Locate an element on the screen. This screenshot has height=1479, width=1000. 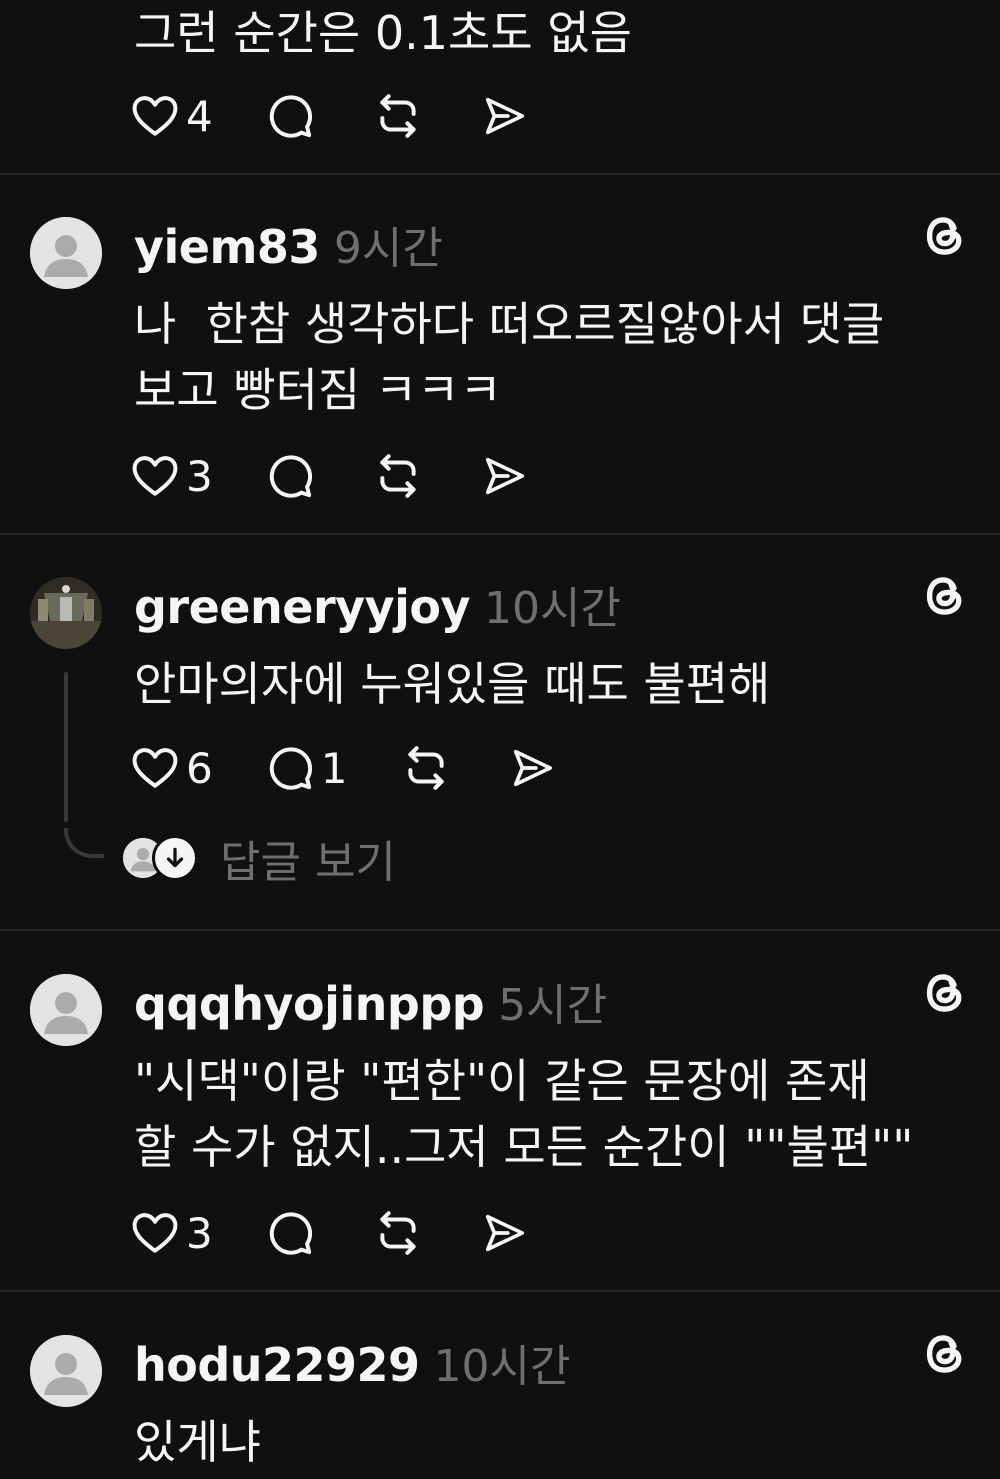
like-count: 6 is located at coordinates (199, 768).